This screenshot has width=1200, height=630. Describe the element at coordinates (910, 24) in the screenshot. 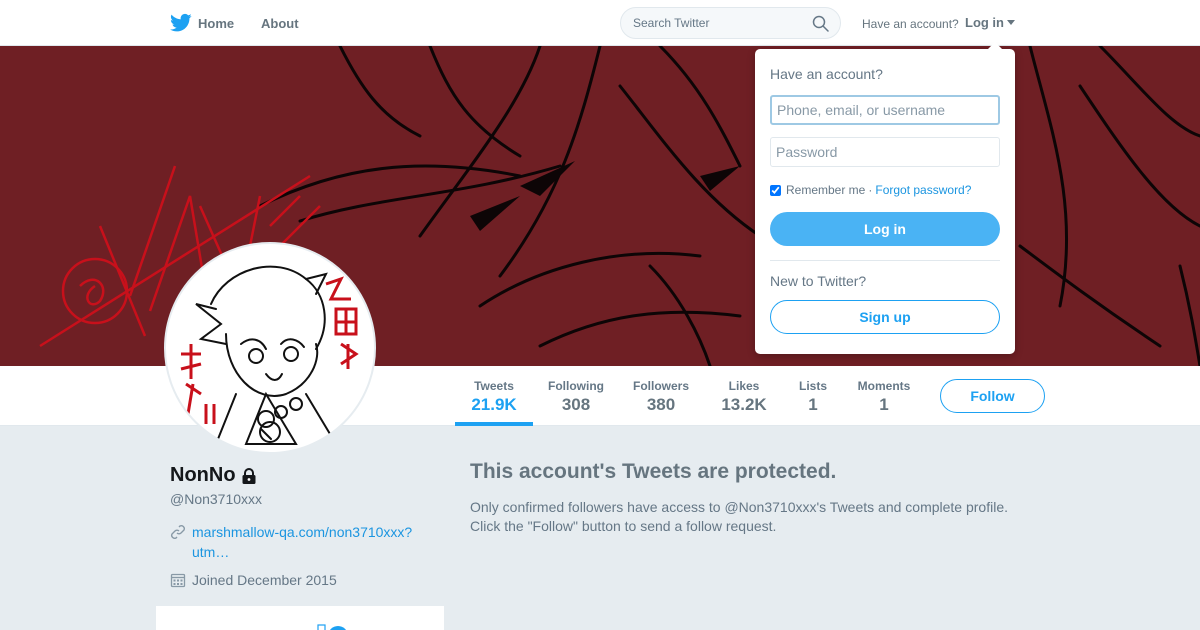

I see `have-account-text: Have an account?` at that location.